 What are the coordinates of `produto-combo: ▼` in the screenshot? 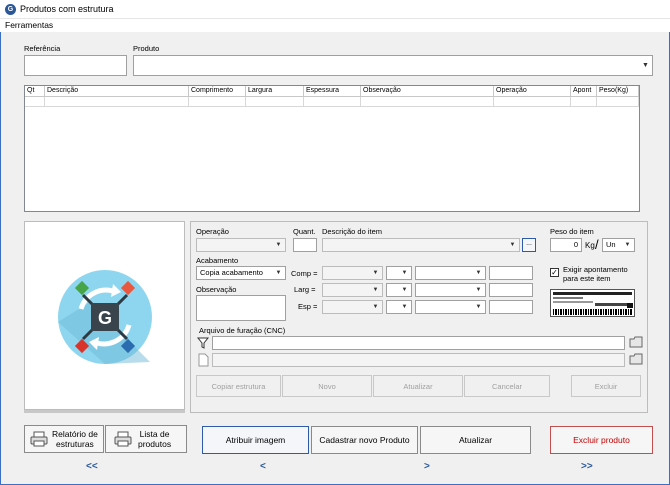 It's located at (393, 65).